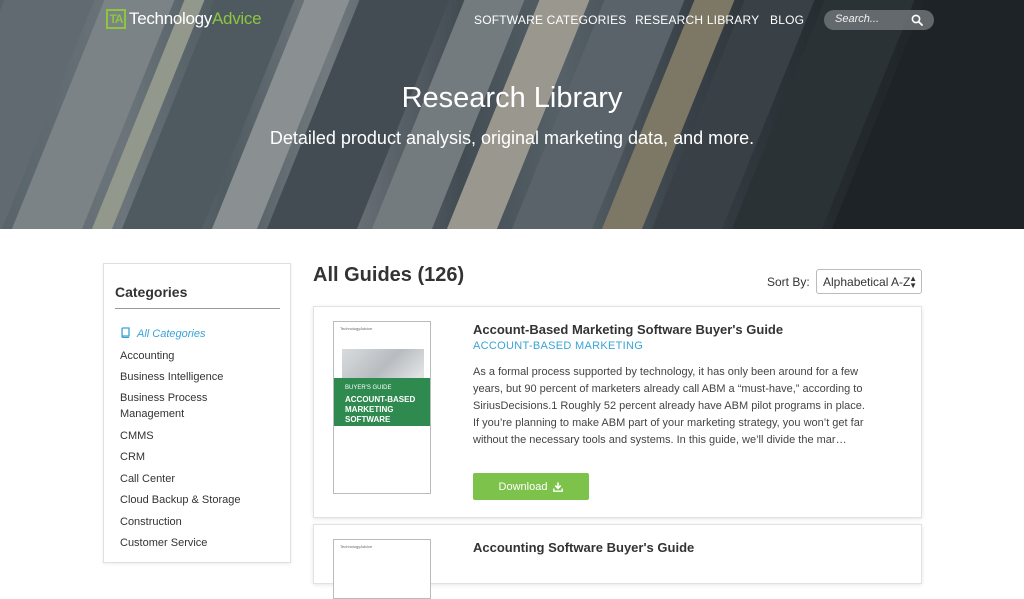  Describe the element at coordinates (116, 19) in the screenshot. I see `logo-mark: TA` at that location.